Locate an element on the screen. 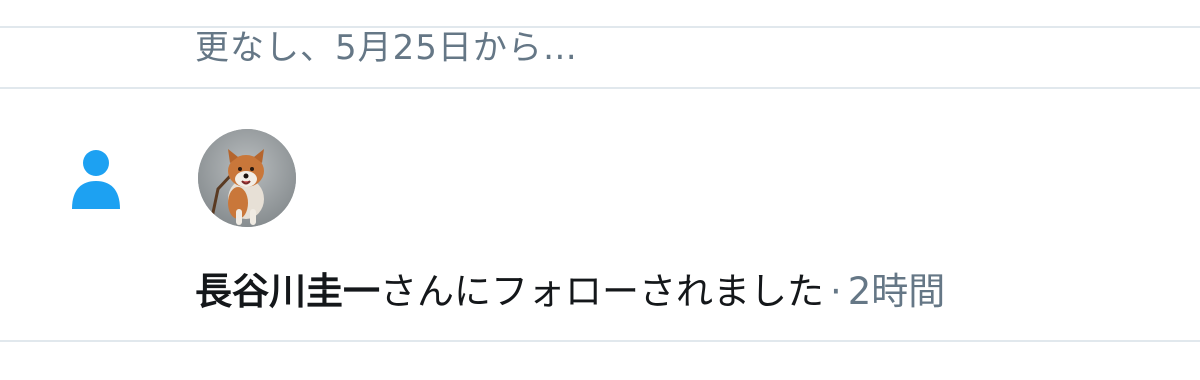 This screenshot has height=380, width=1200. notification-time: 2時間 is located at coordinates (896, 291).